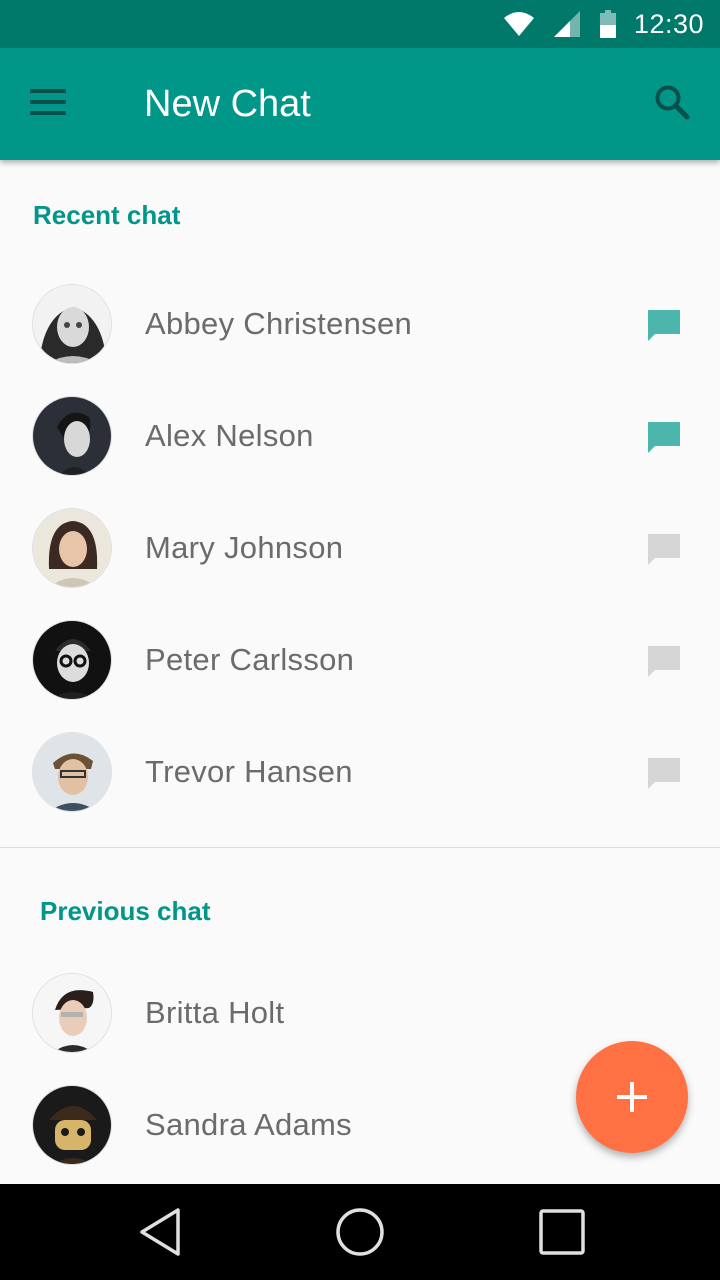  What do you see at coordinates (360, 847) in the screenshot?
I see `section-divider` at bounding box center [360, 847].